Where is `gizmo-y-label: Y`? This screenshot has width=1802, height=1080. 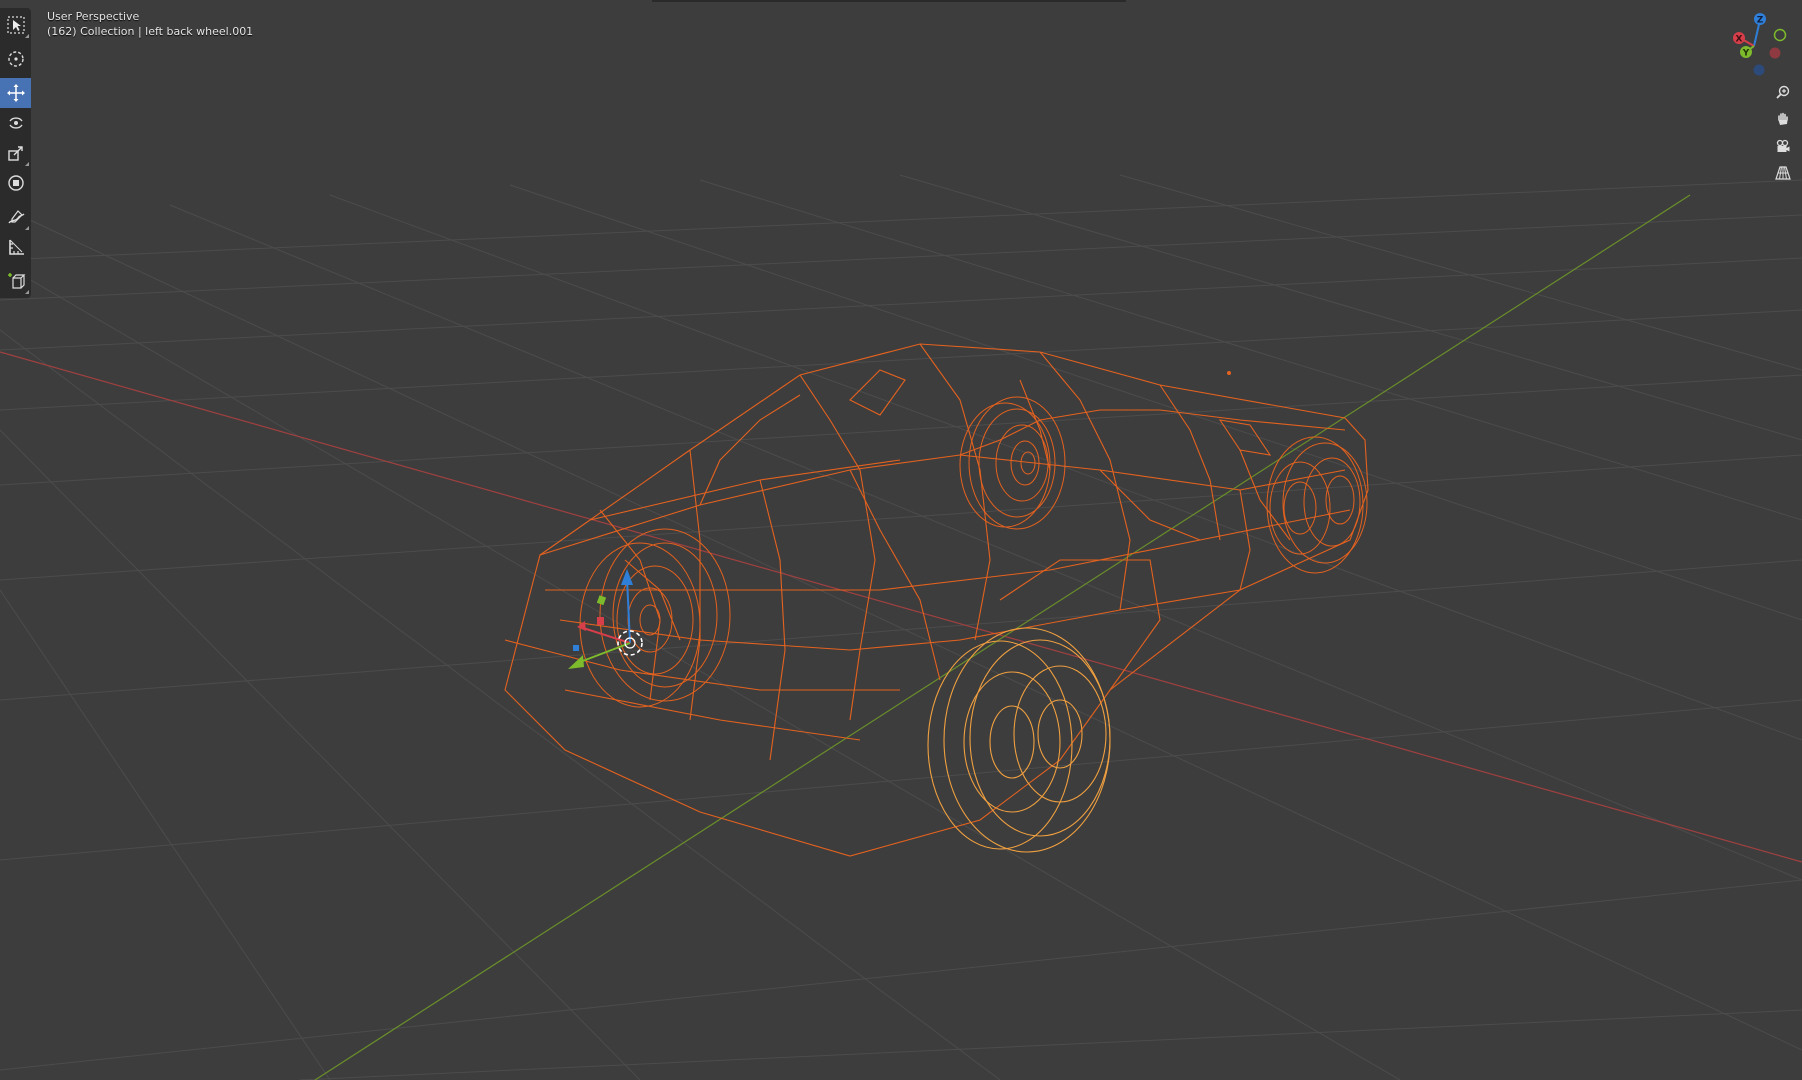 gizmo-y-label: Y is located at coordinates (1746, 54).